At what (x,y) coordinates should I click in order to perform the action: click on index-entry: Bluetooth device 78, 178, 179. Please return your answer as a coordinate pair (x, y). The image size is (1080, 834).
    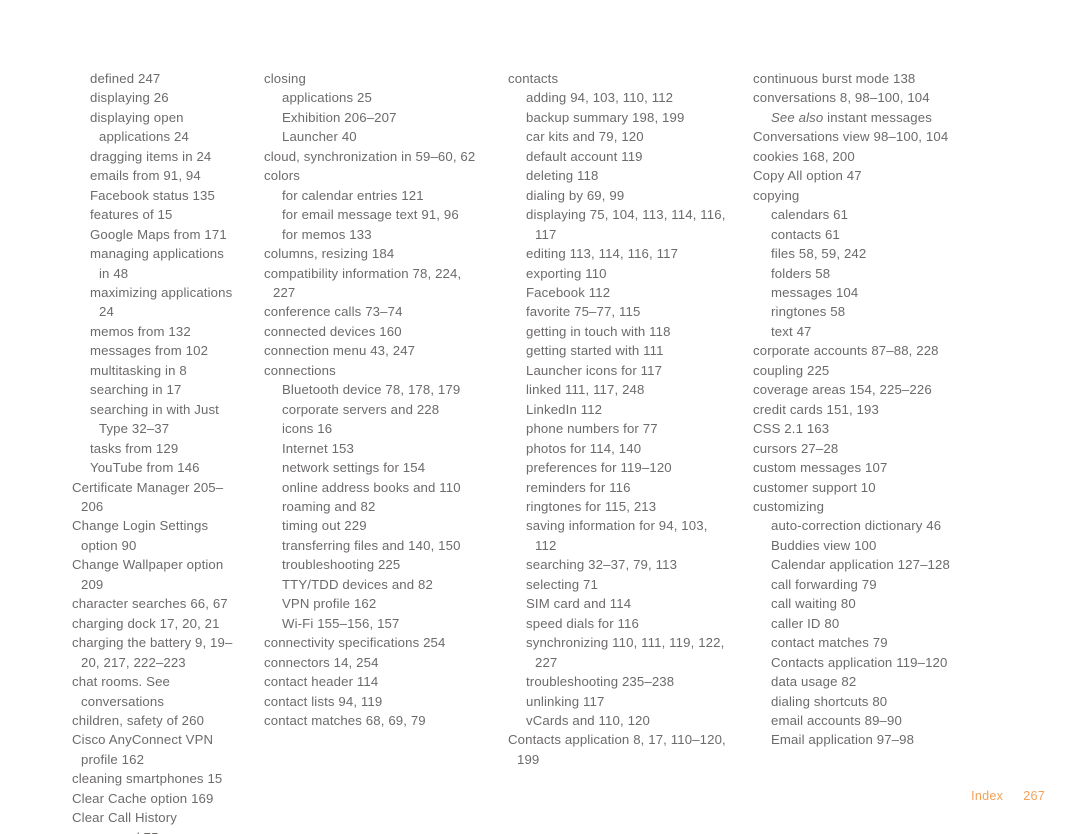
    Looking at the image, I should click on (371, 390).